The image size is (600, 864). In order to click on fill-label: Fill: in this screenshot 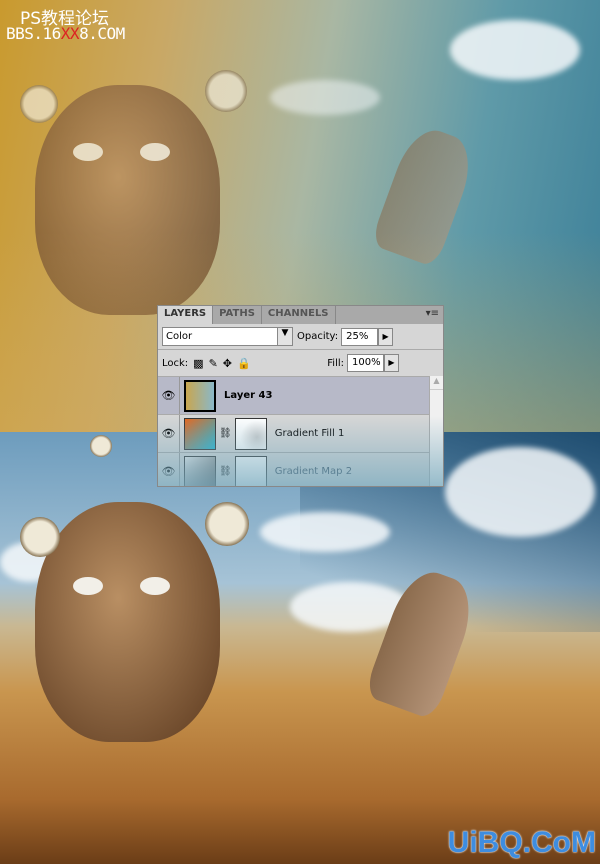, I will do `click(335, 363)`.